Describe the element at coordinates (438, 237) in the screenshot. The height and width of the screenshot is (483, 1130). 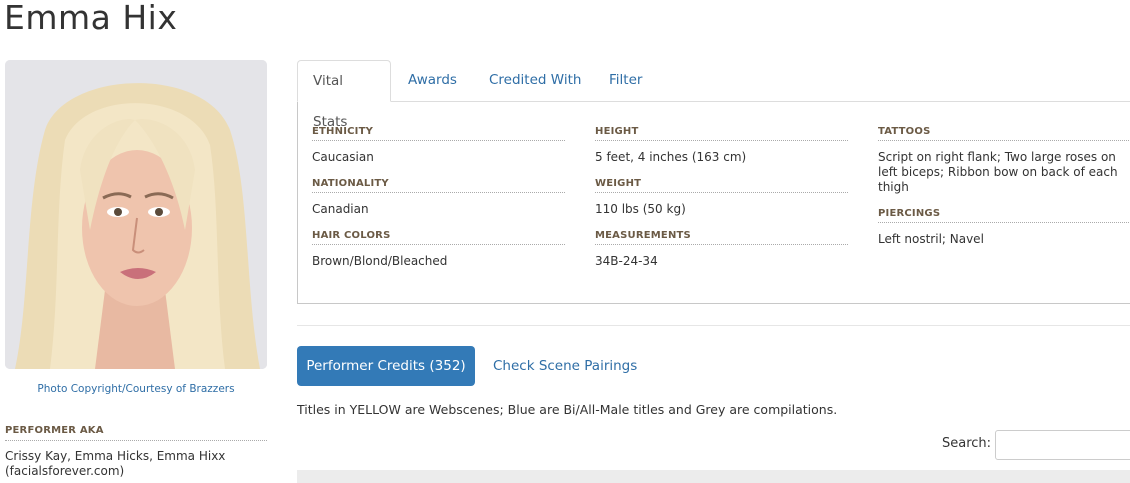
I see `stat-label-hair-colors: HAIR COLORS` at that location.